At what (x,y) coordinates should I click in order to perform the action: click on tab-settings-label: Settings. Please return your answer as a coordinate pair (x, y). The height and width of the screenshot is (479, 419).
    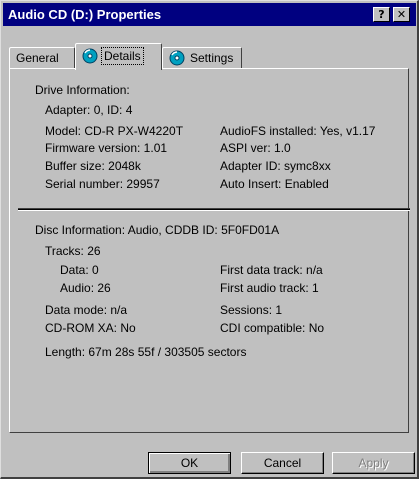
    Looking at the image, I should click on (212, 58).